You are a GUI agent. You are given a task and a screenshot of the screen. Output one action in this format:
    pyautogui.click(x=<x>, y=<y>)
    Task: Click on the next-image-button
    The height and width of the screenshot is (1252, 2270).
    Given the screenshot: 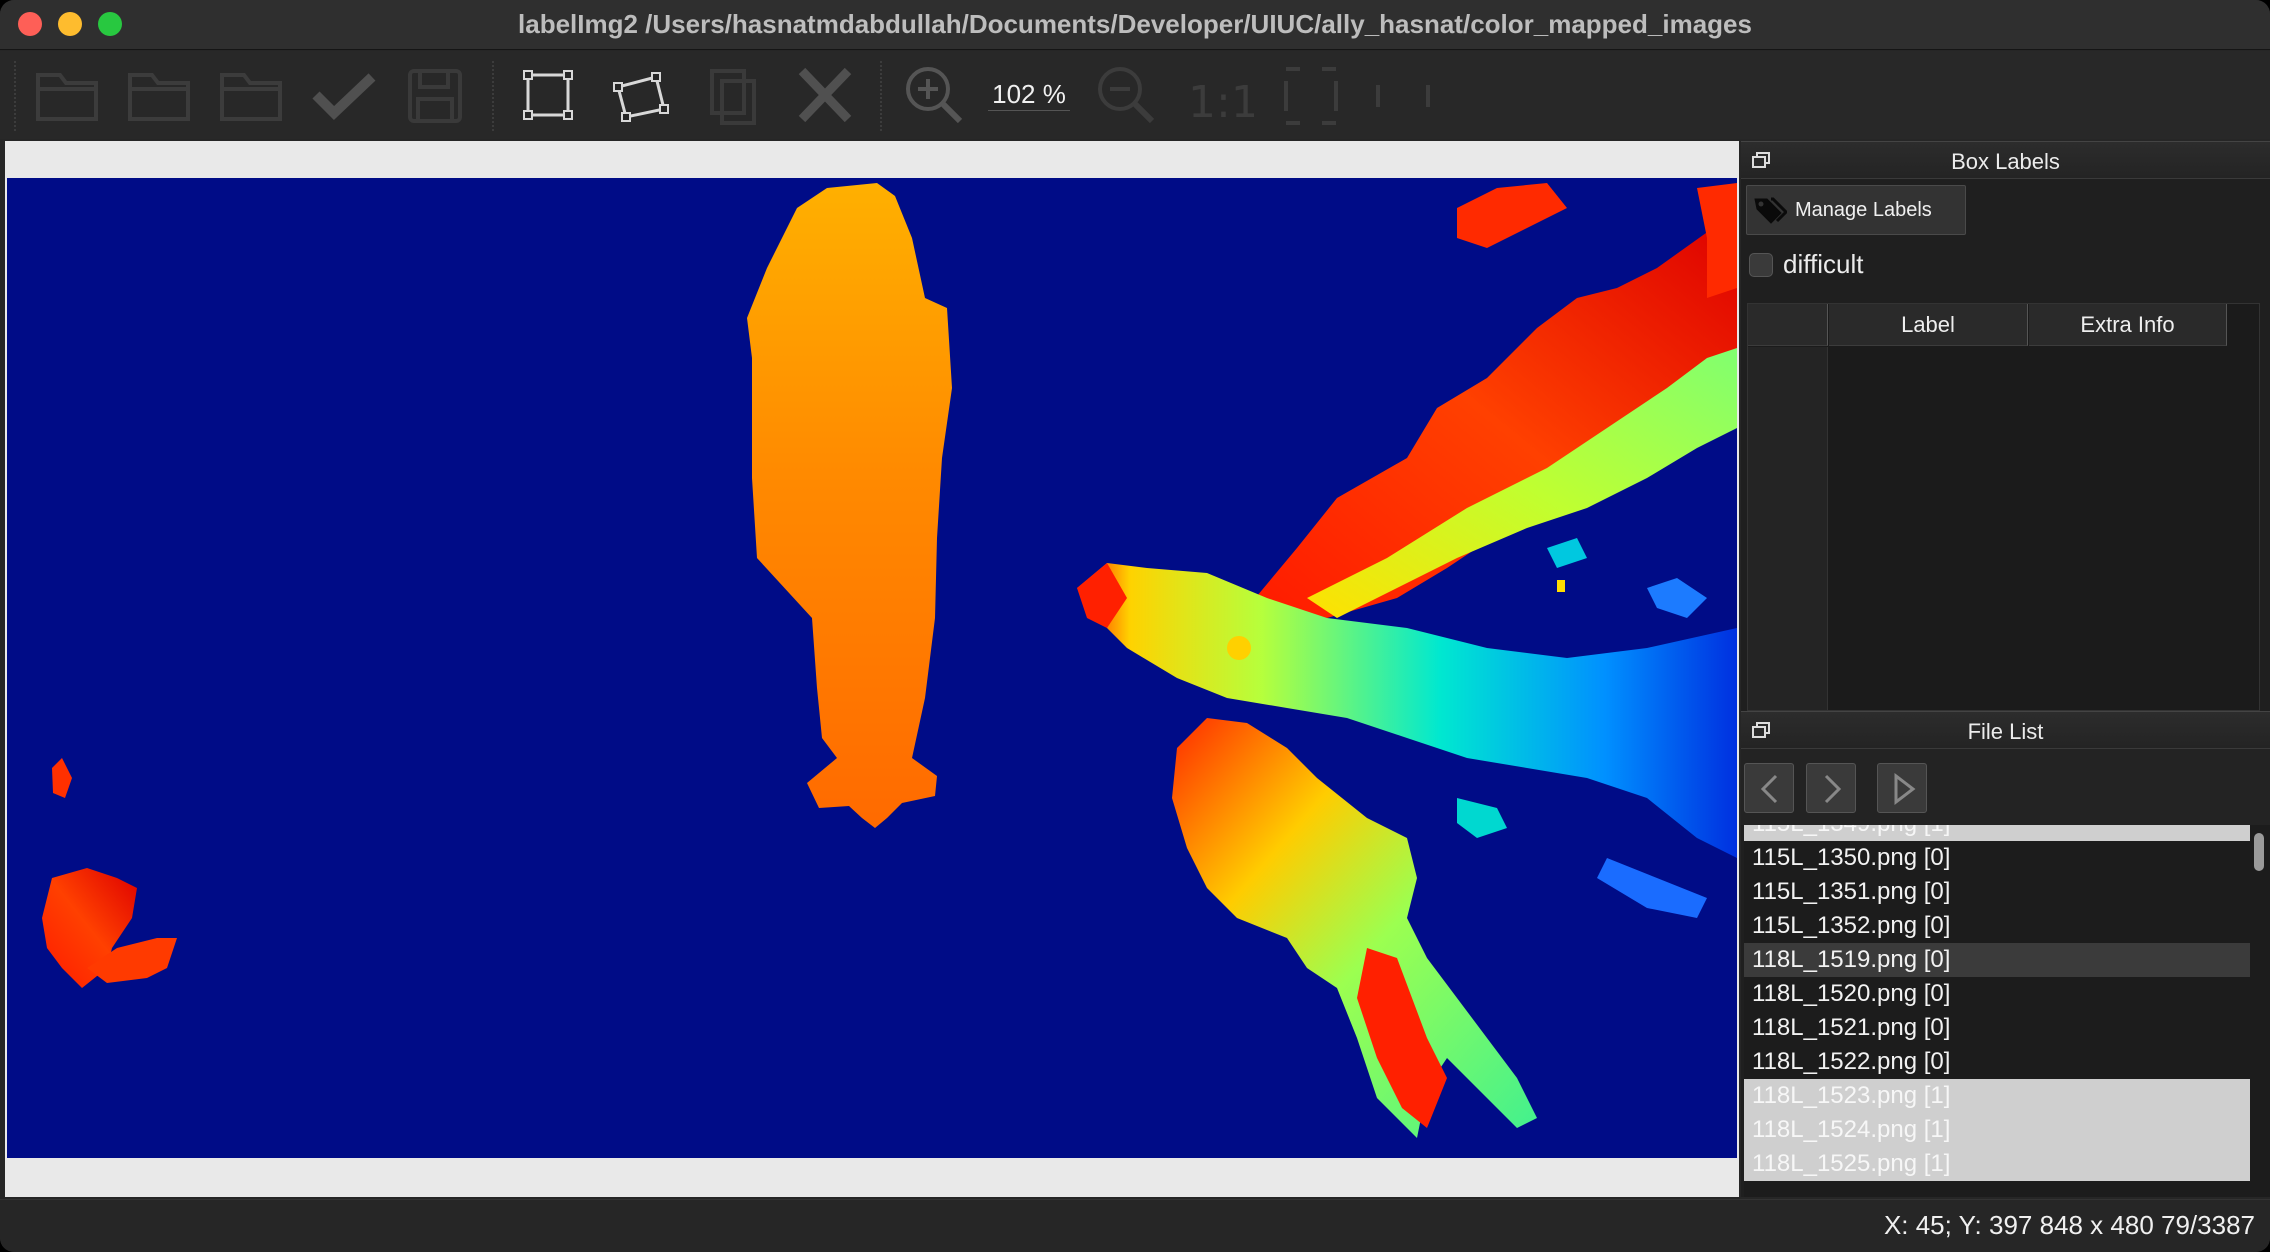 What is the action you would take?
    pyautogui.click(x=1831, y=788)
    